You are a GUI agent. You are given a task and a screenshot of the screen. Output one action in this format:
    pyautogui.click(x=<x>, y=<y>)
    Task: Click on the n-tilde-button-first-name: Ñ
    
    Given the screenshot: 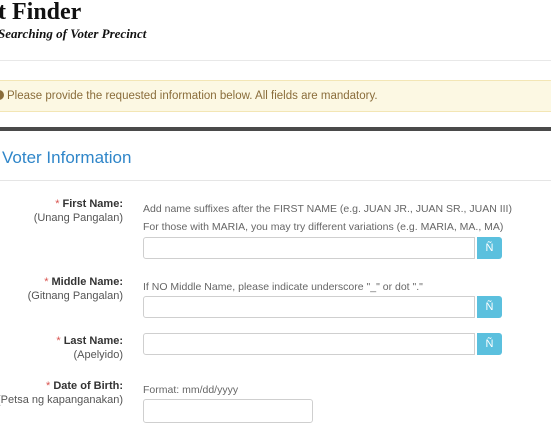 What is the action you would take?
    pyautogui.click(x=489, y=248)
    